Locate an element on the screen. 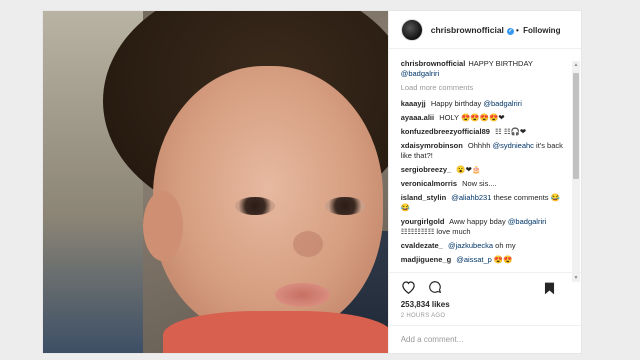 This screenshot has width=640, height=360. comment: cvaldezate_ @jazkubecka oh my is located at coordinates (483, 246).